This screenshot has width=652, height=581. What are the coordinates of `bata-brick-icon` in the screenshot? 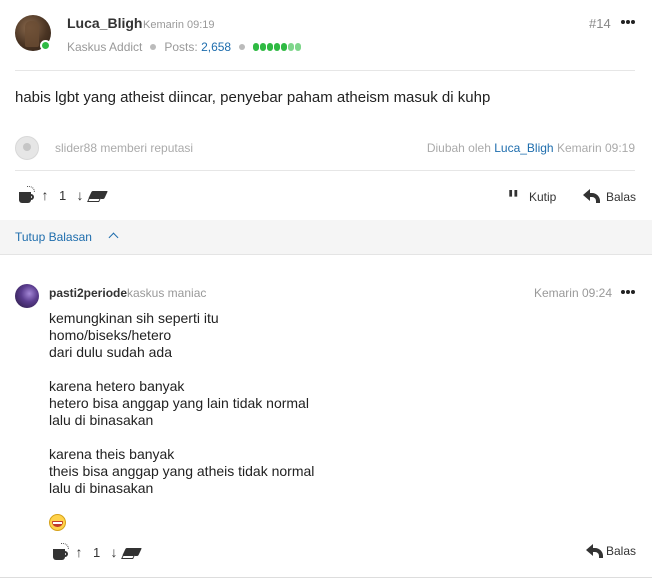 It's located at (97, 196).